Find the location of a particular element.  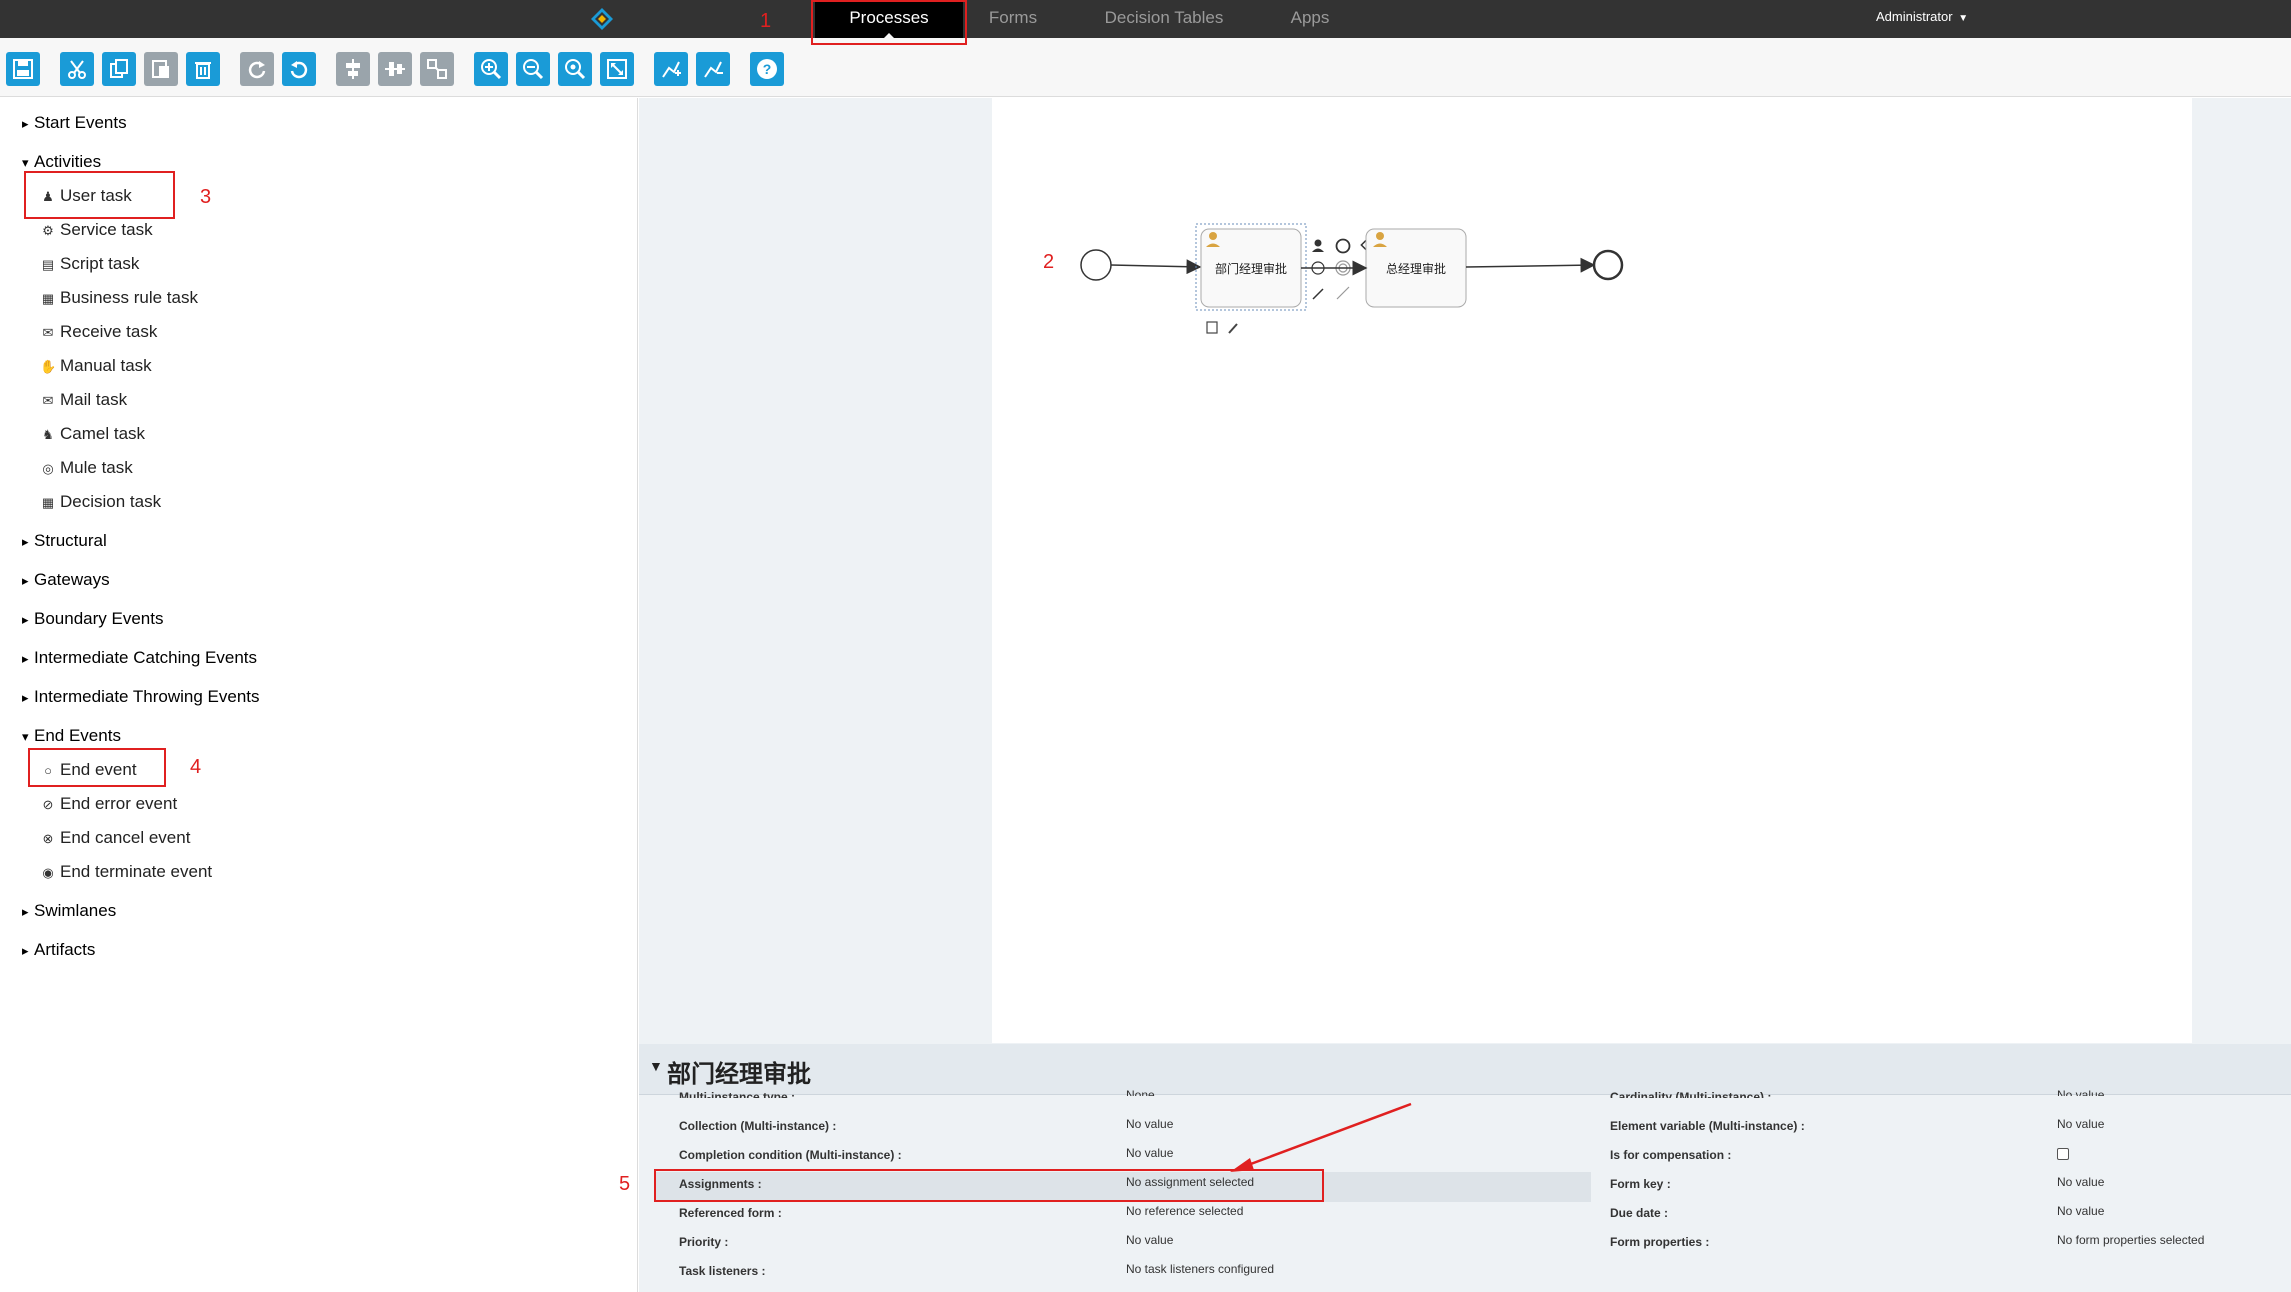

annotation-number: 3 is located at coordinates (206, 197).